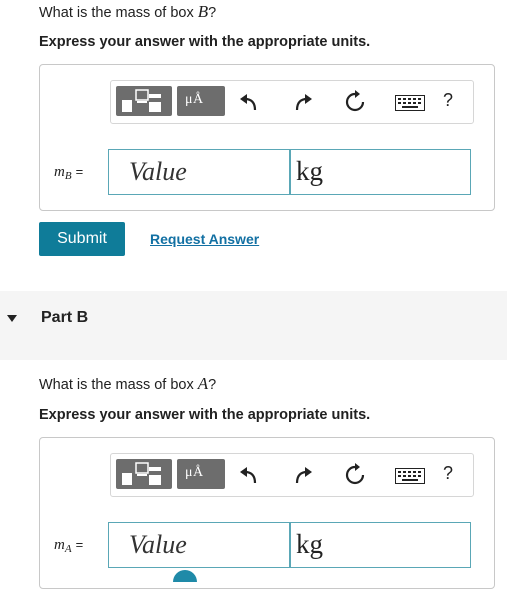  Describe the element at coordinates (68, 176) in the screenshot. I see `label-sub: B` at that location.